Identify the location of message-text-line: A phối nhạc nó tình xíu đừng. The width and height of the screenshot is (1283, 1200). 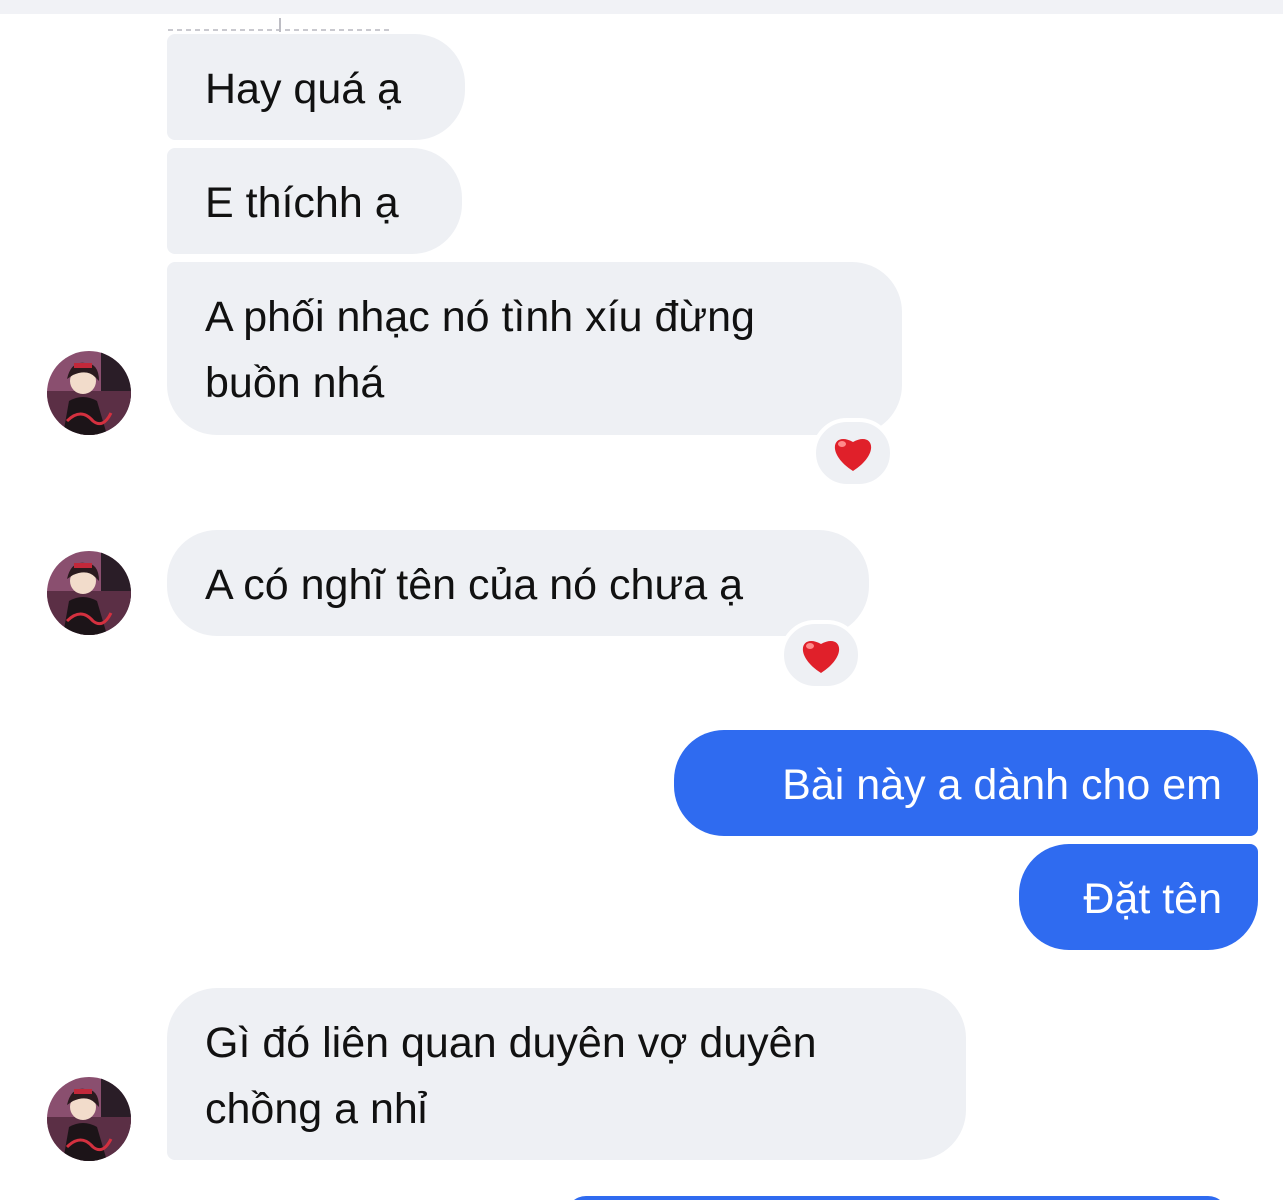
(480, 317).